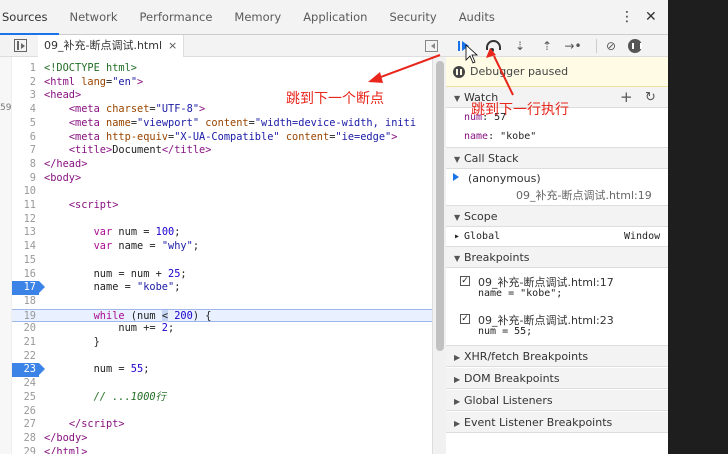 This screenshot has height=454, width=728. I want to click on code-line: 23 num = 55;, so click(222, 370).